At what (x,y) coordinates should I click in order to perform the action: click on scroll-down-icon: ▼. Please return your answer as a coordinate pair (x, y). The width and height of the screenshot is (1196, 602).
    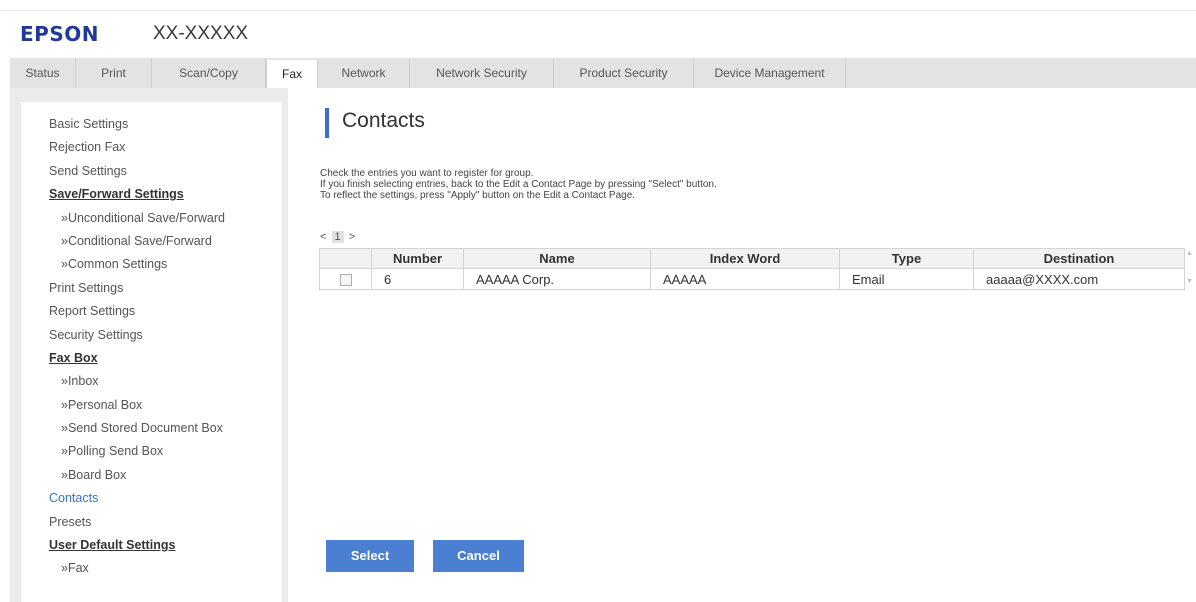
    Looking at the image, I should click on (1189, 281).